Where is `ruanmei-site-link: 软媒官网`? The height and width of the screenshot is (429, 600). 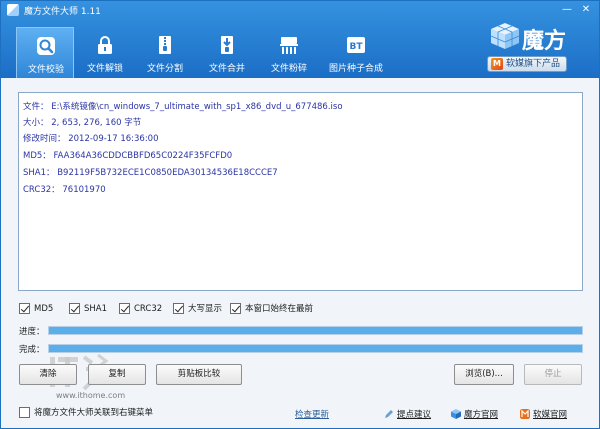 ruanmei-site-link: 软媒官网 is located at coordinates (543, 414).